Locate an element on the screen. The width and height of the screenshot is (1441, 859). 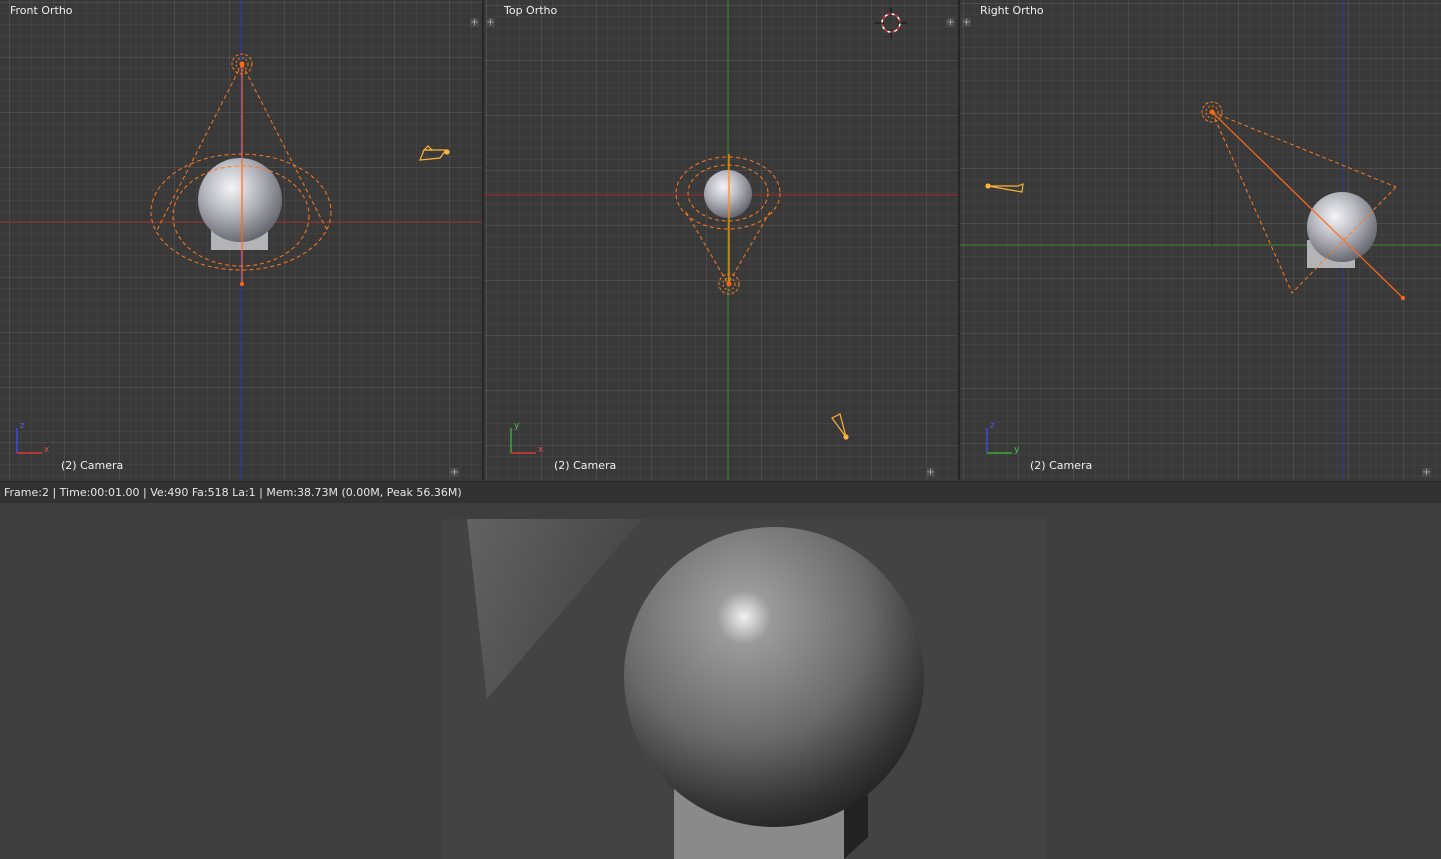
viewport-title: Front Ortho is located at coordinates (41, 10).